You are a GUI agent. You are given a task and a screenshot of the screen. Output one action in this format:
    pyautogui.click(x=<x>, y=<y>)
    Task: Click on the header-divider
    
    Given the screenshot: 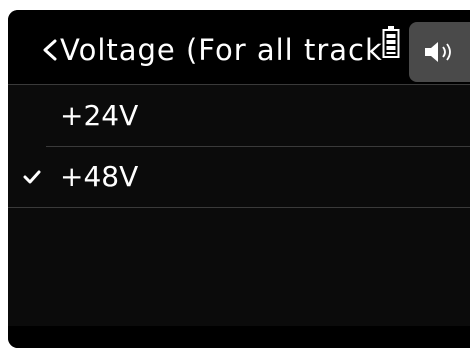 What is the action you would take?
    pyautogui.click(x=239, y=84)
    